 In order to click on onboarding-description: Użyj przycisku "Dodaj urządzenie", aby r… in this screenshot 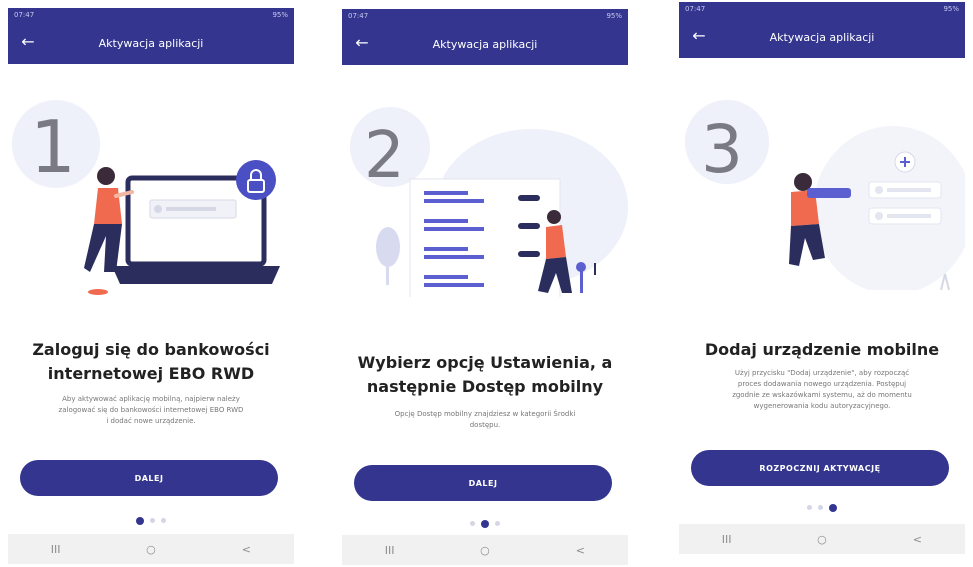, I will do `click(822, 389)`.